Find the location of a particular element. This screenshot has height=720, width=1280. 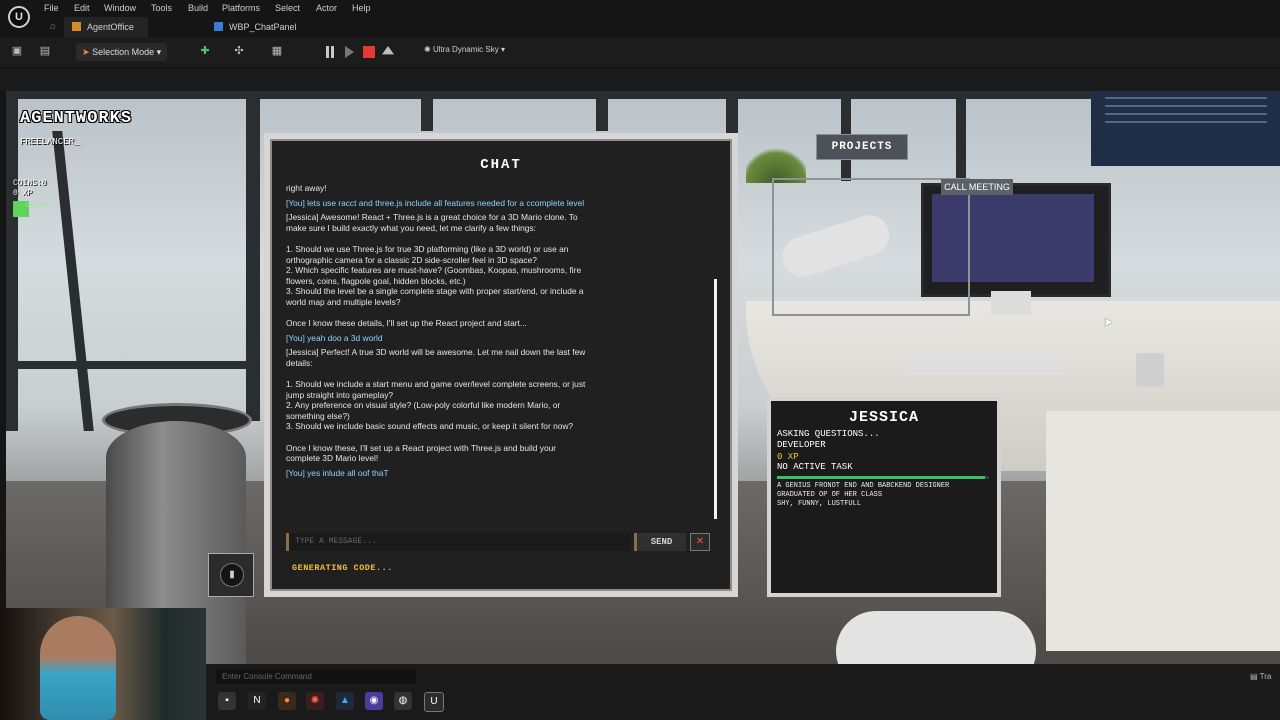

desk-panel is located at coordinates (1163, 531).